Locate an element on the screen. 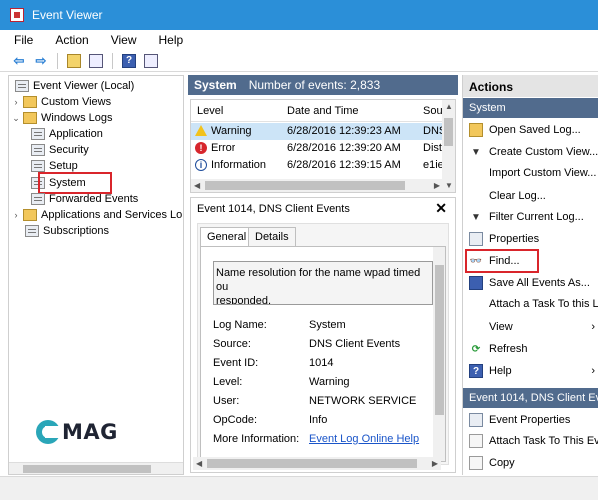 This screenshot has height=500, width=598. menu-file: File is located at coordinates (20, 40).